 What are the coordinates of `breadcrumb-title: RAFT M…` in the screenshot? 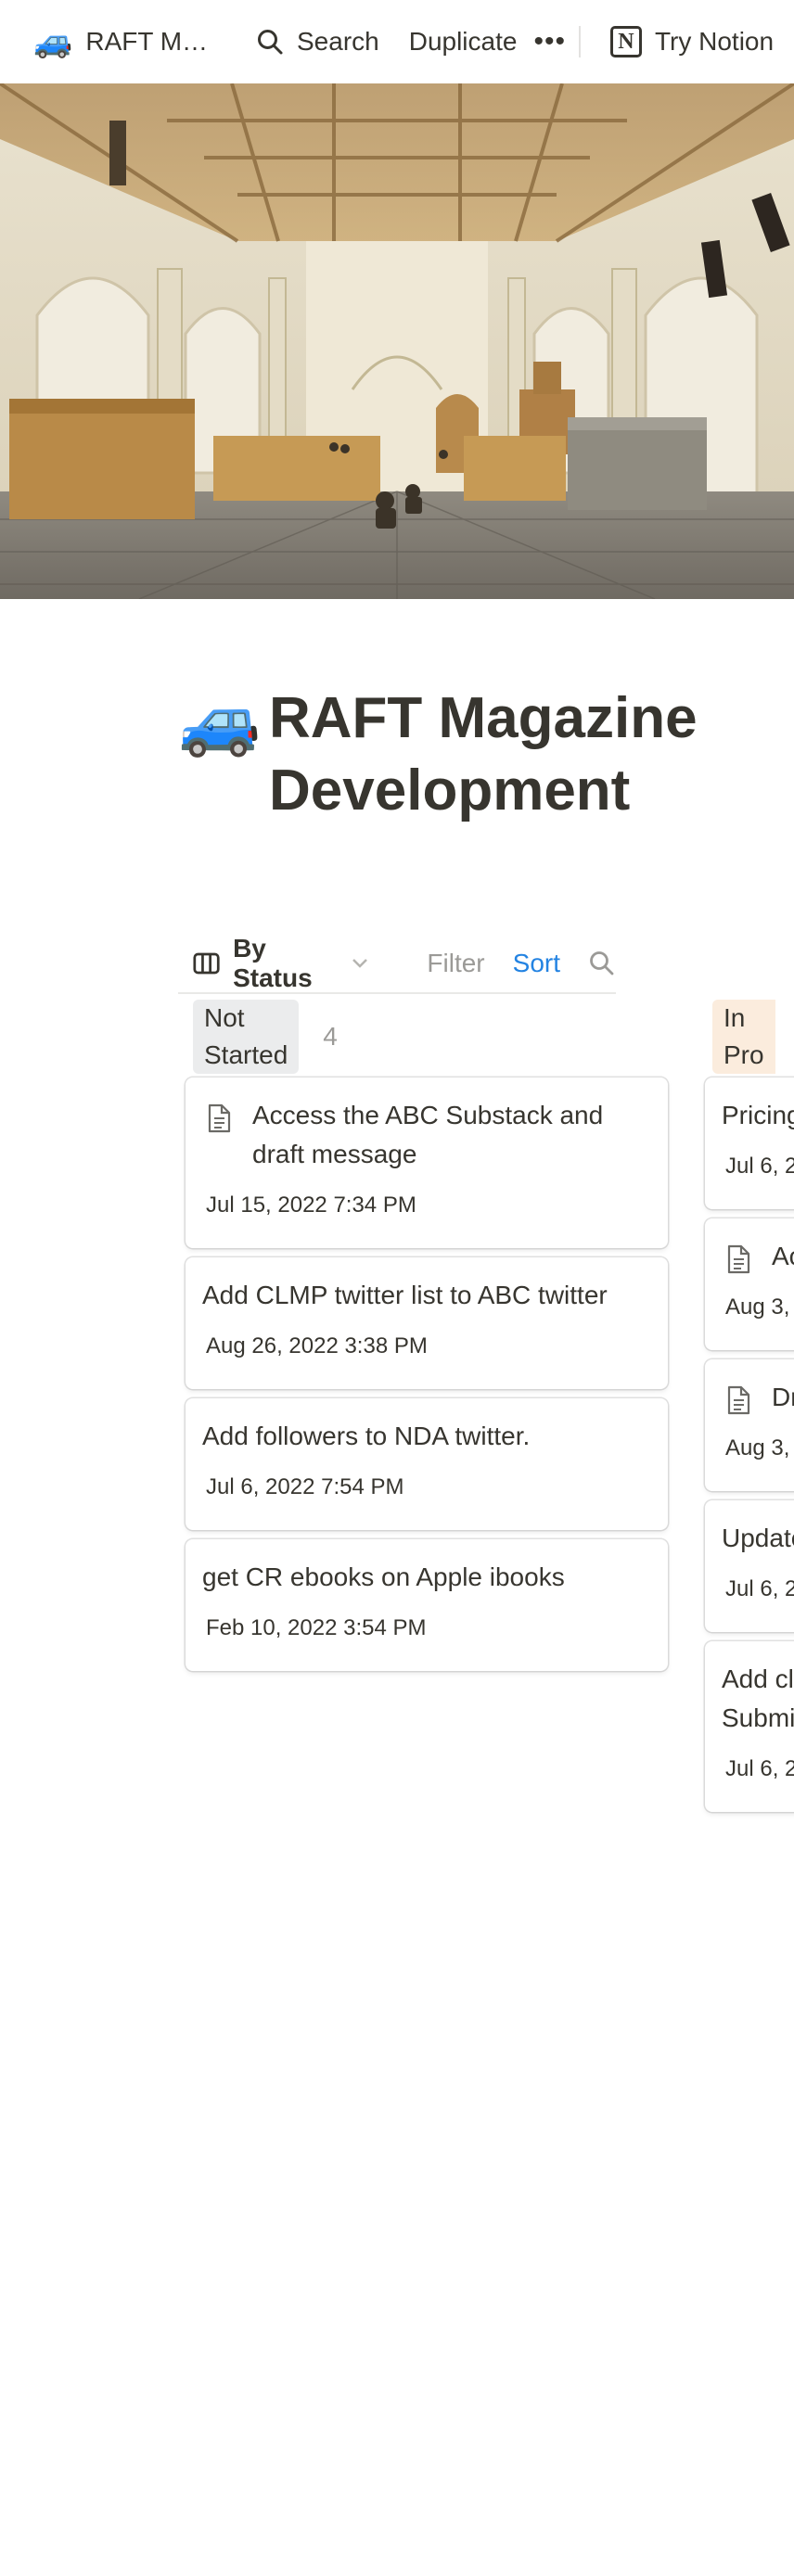 It's located at (147, 41).